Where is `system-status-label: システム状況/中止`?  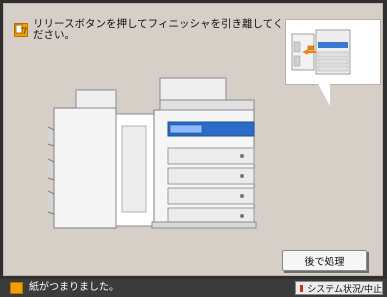
system-status-label: システム状況/中止 is located at coordinates (344, 289).